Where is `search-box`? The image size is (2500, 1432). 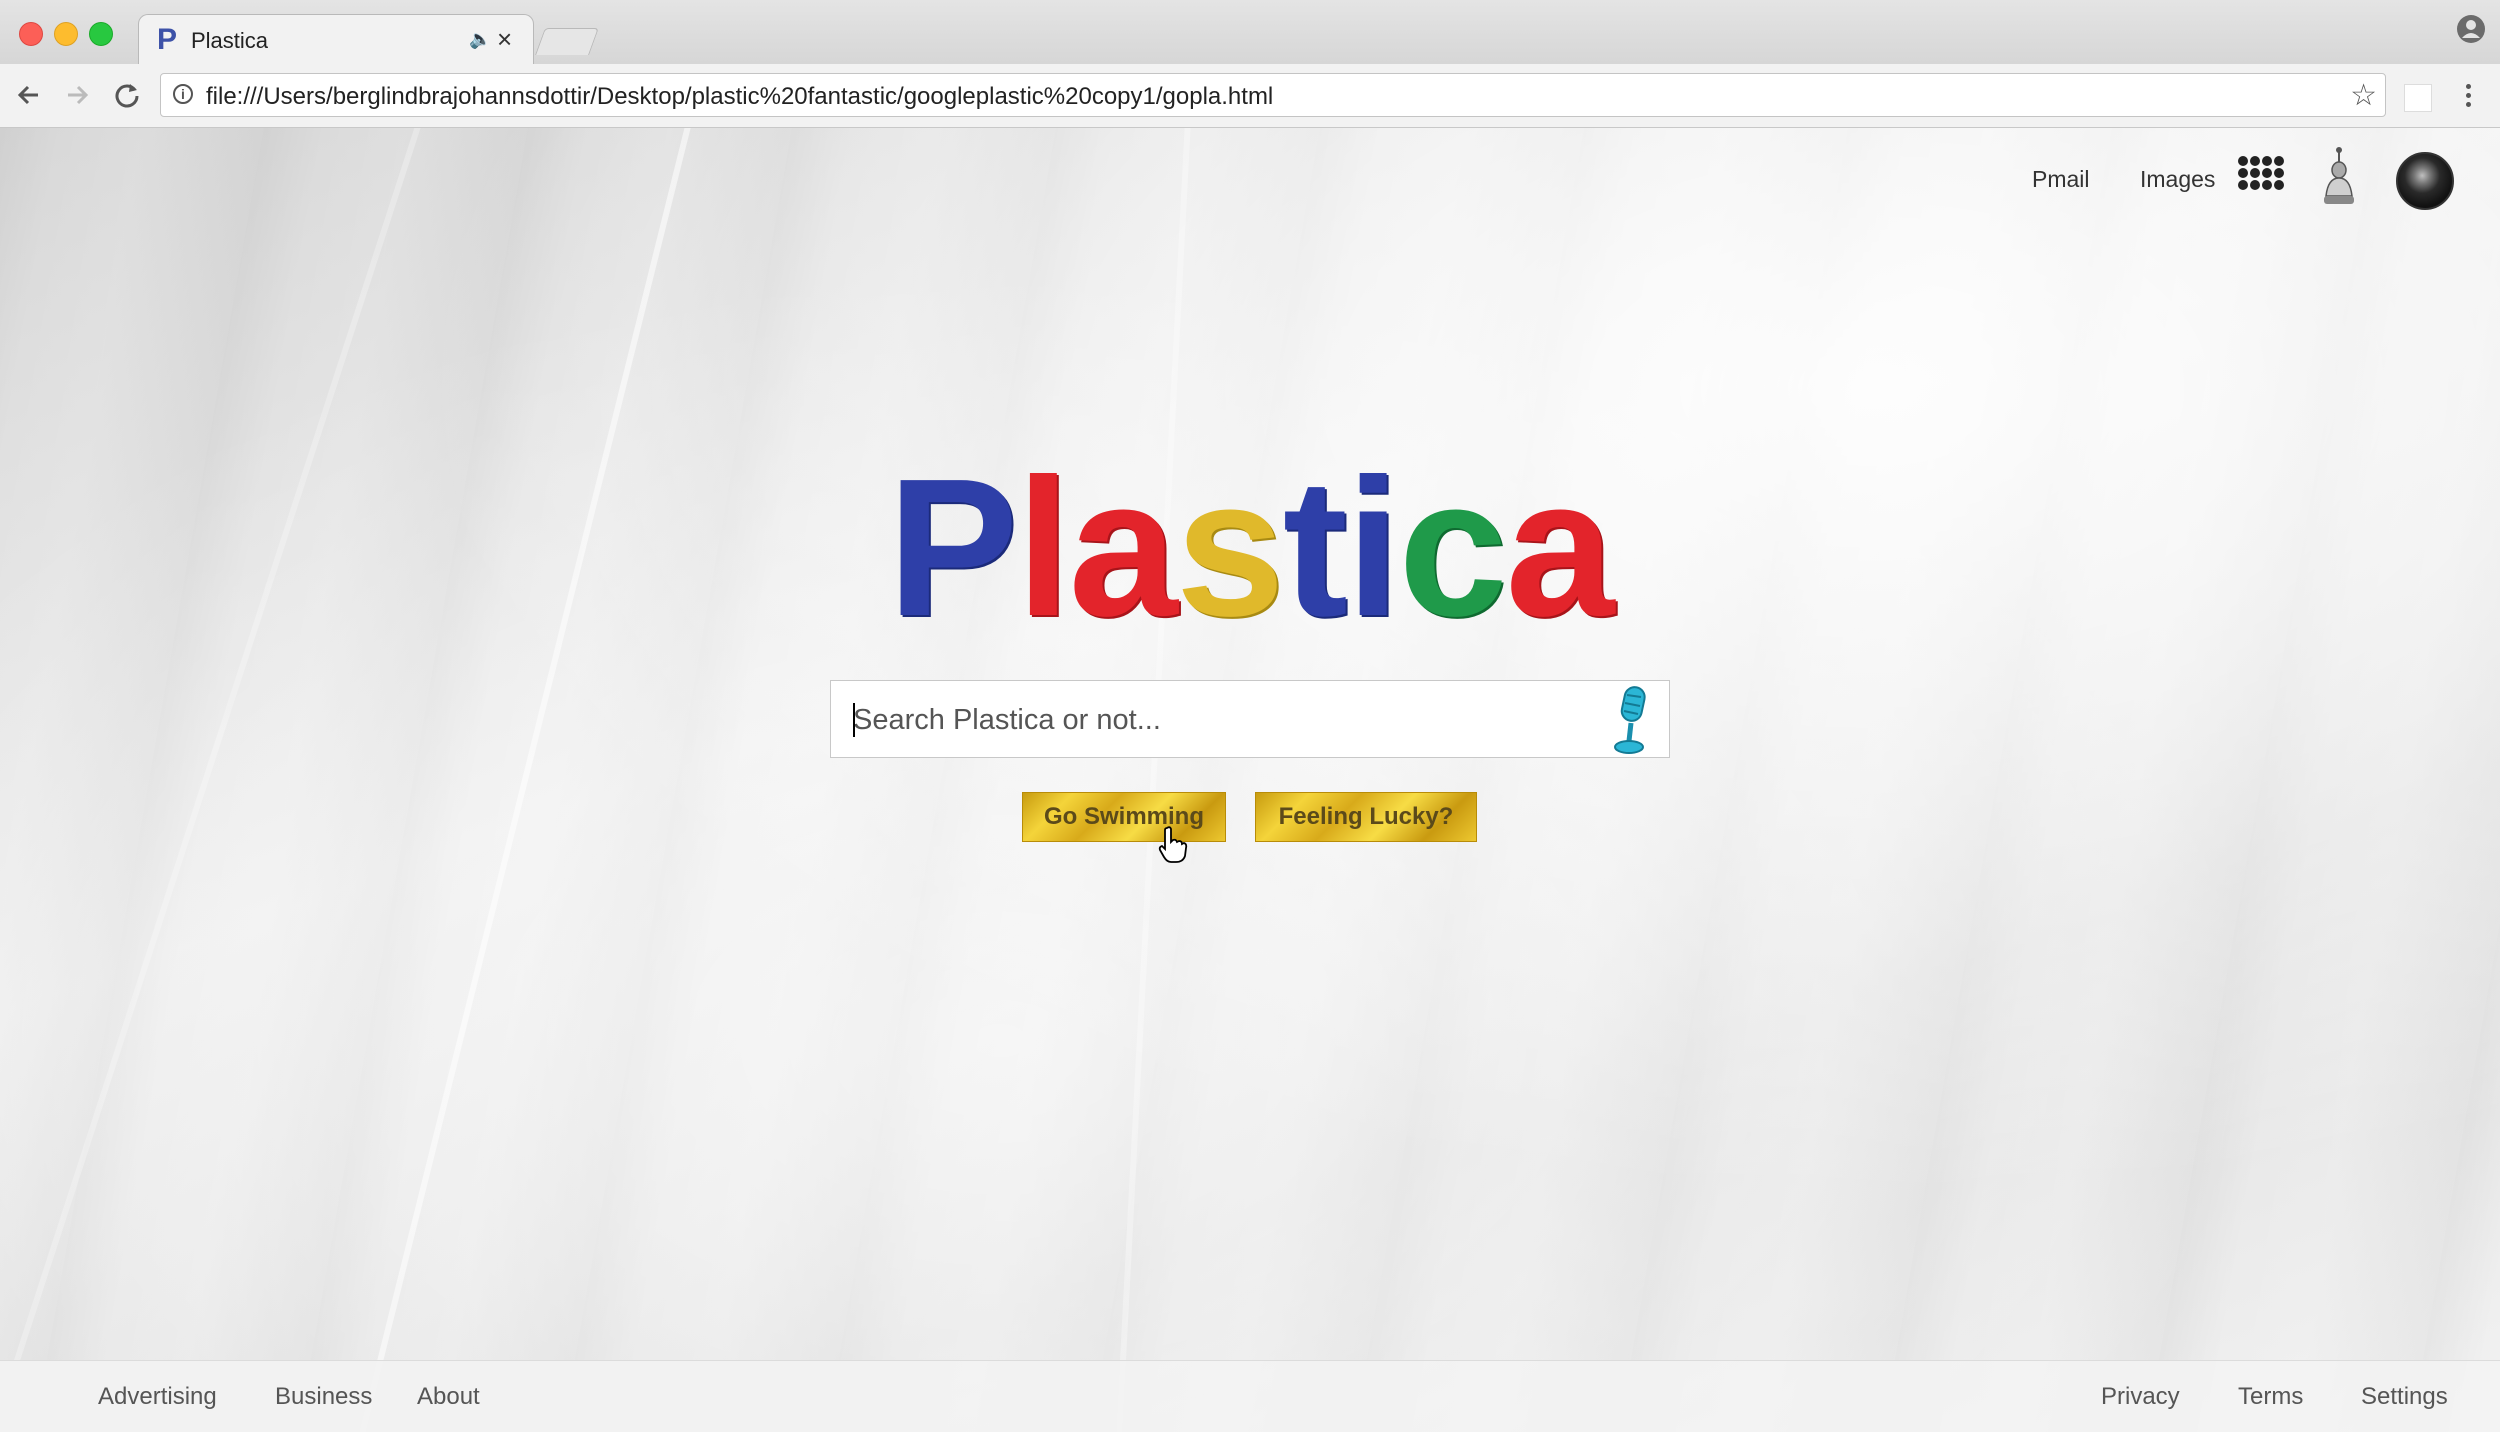 search-box is located at coordinates (1250, 719).